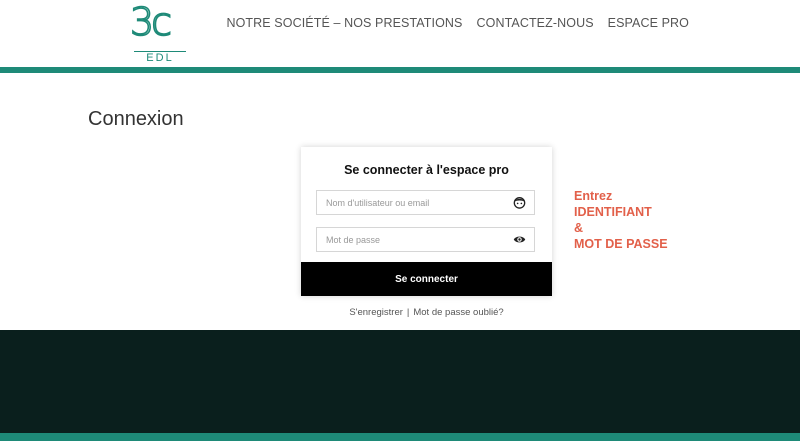 This screenshot has width=800, height=441. Describe the element at coordinates (344, 23) in the screenshot. I see `nav-item-societe: NOTRE SOCIÉTÉ – NOS PRESTATIONS` at that location.